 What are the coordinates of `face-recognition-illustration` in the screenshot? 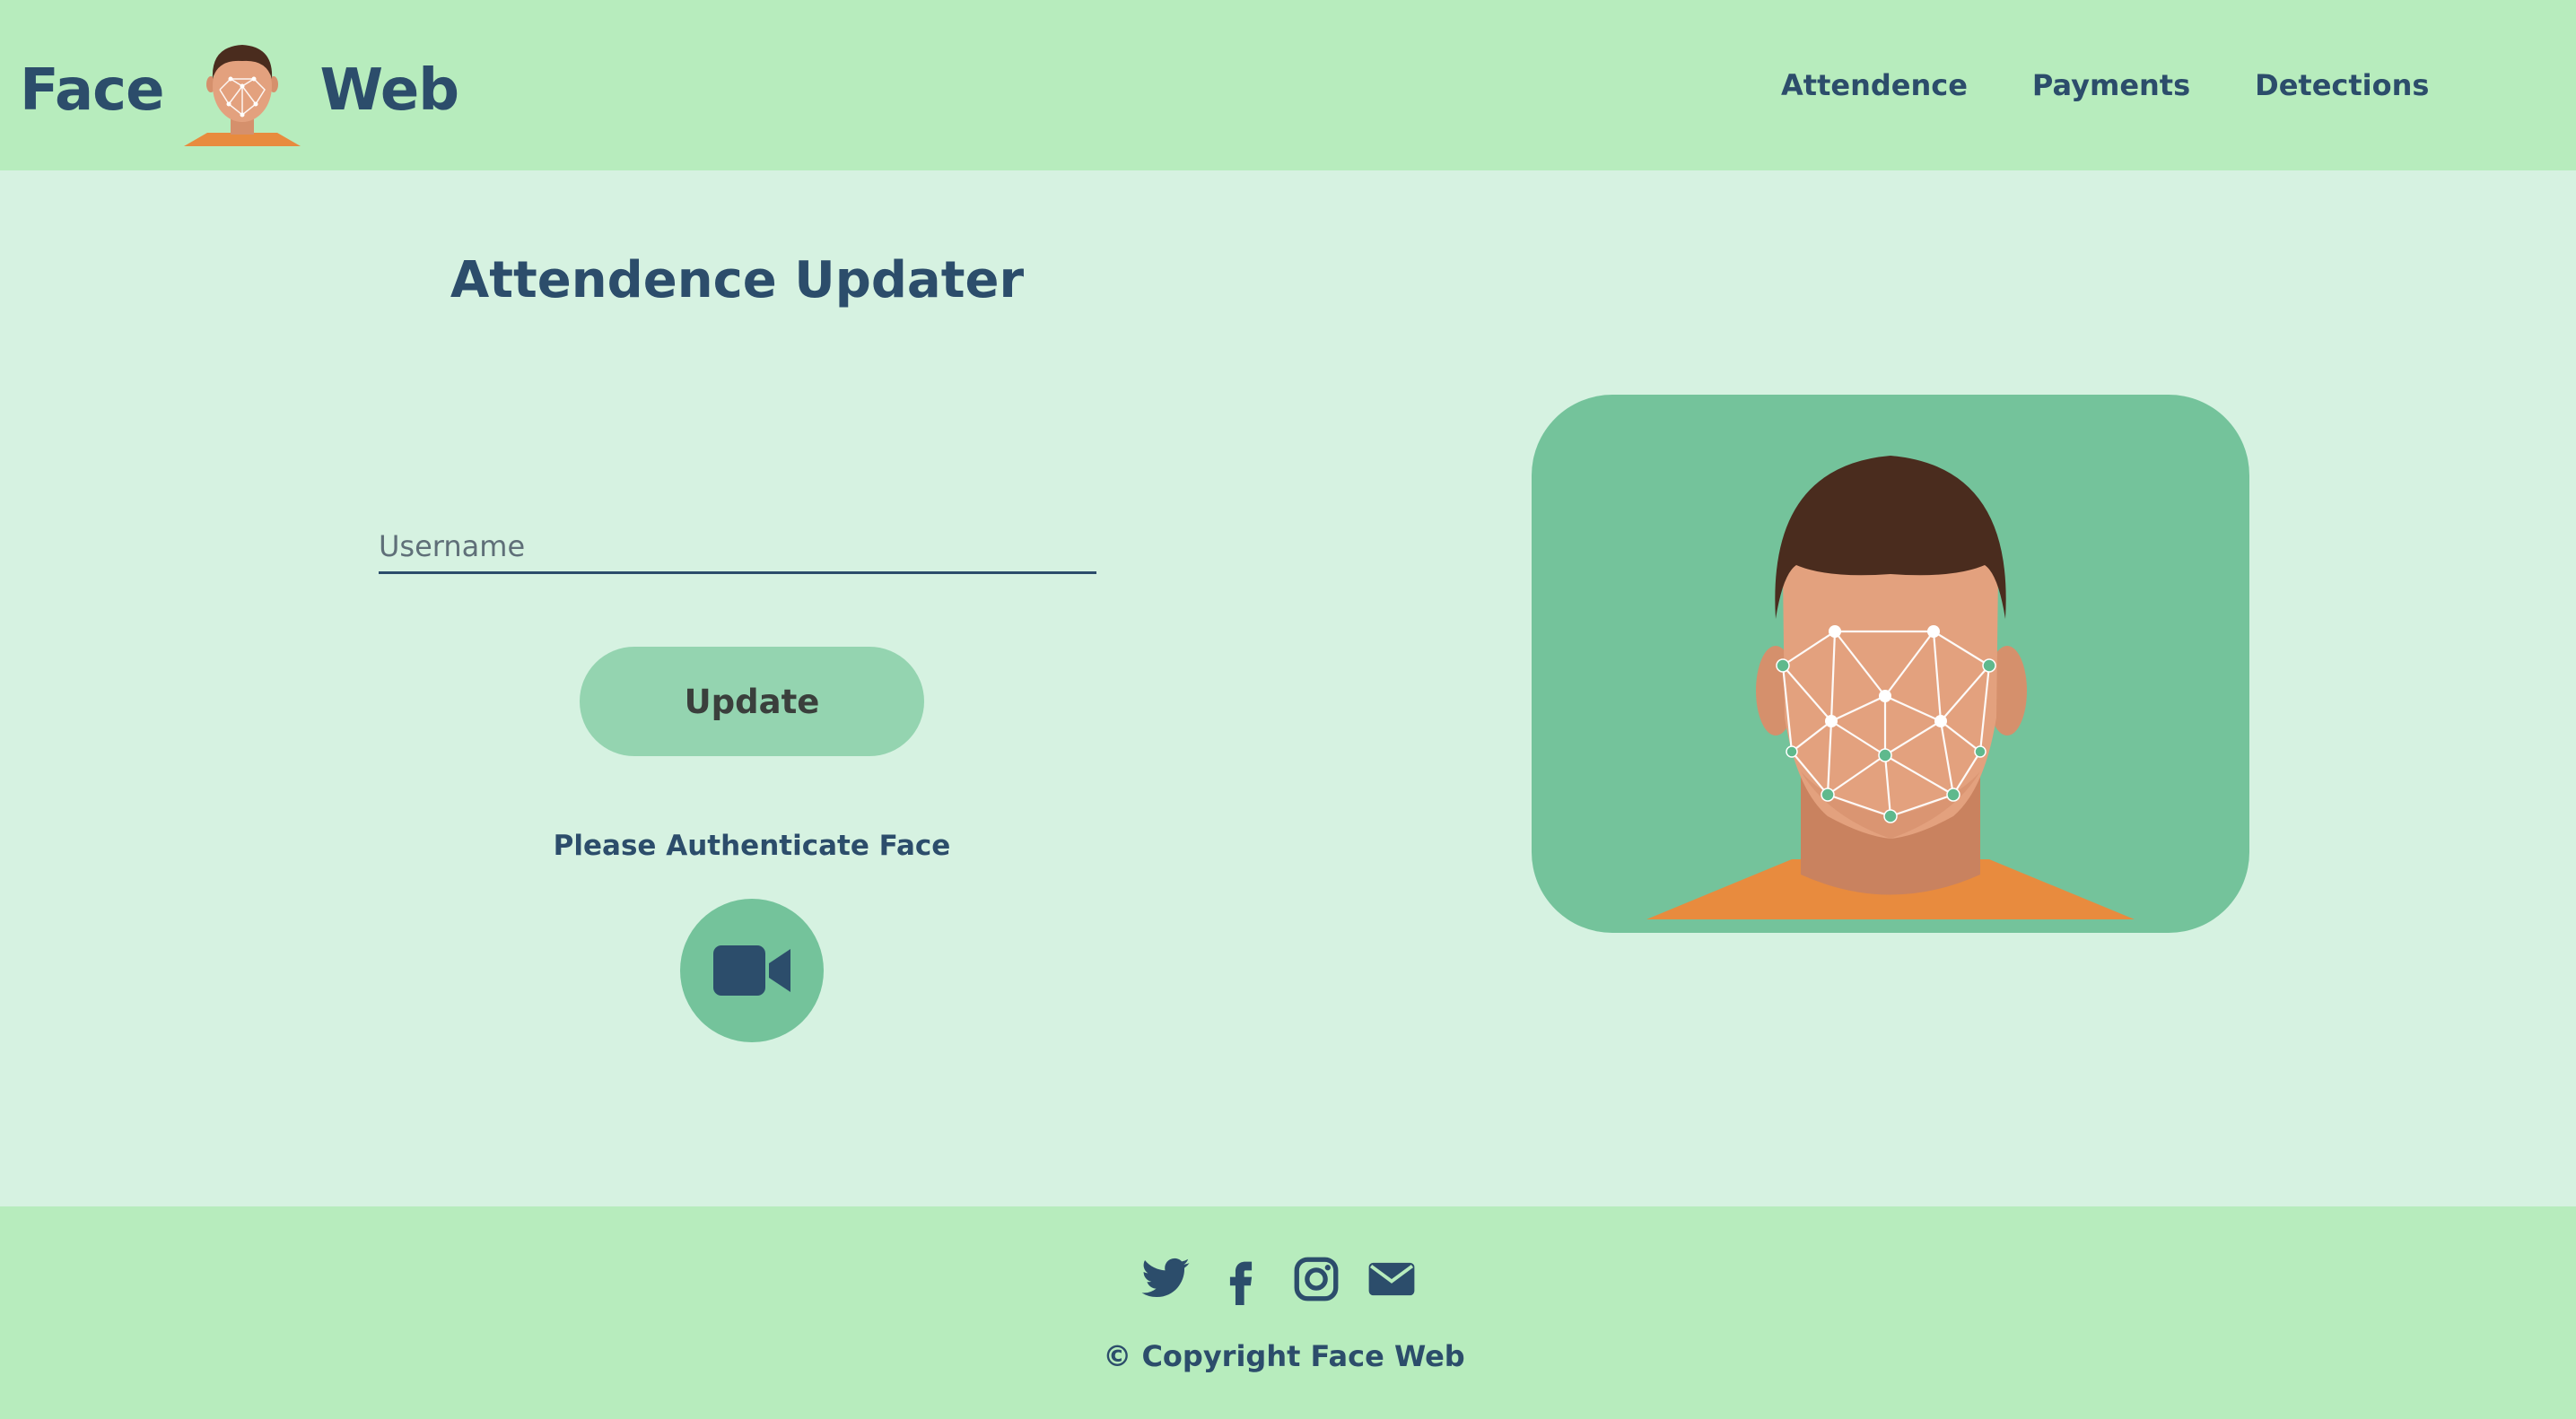 It's located at (1891, 664).